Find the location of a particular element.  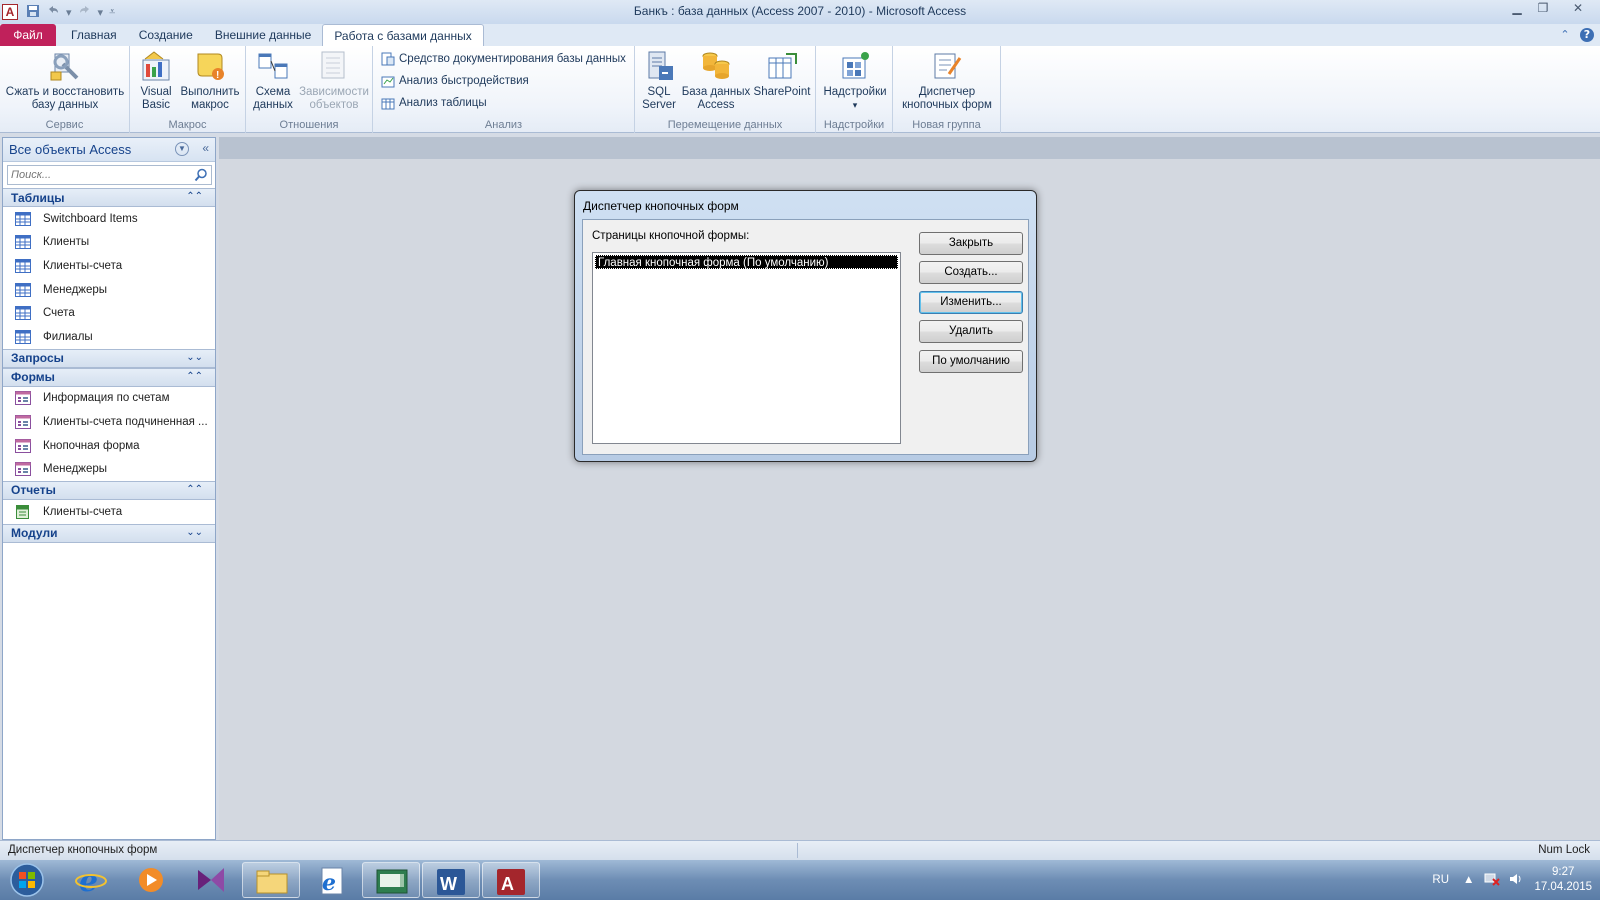

sql-server-label-2: Server is located at coordinates (659, 105).